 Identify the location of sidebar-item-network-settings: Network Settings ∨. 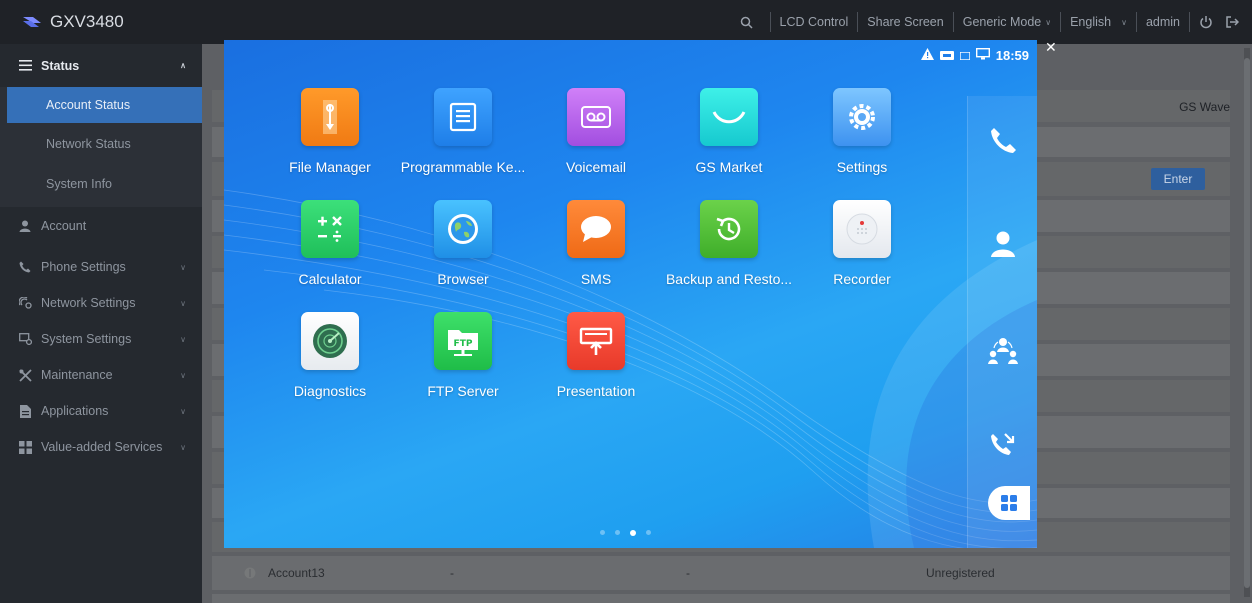
(101, 303).